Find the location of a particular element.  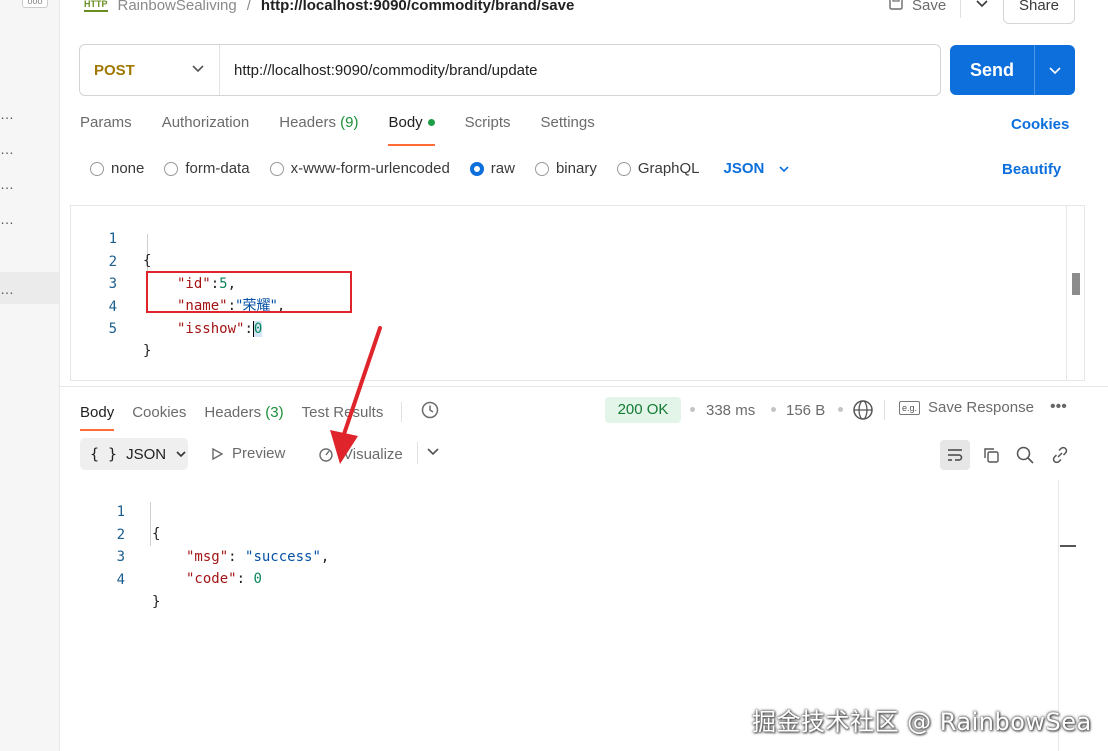

sidebar-top-icon: ooo is located at coordinates (35, 4).